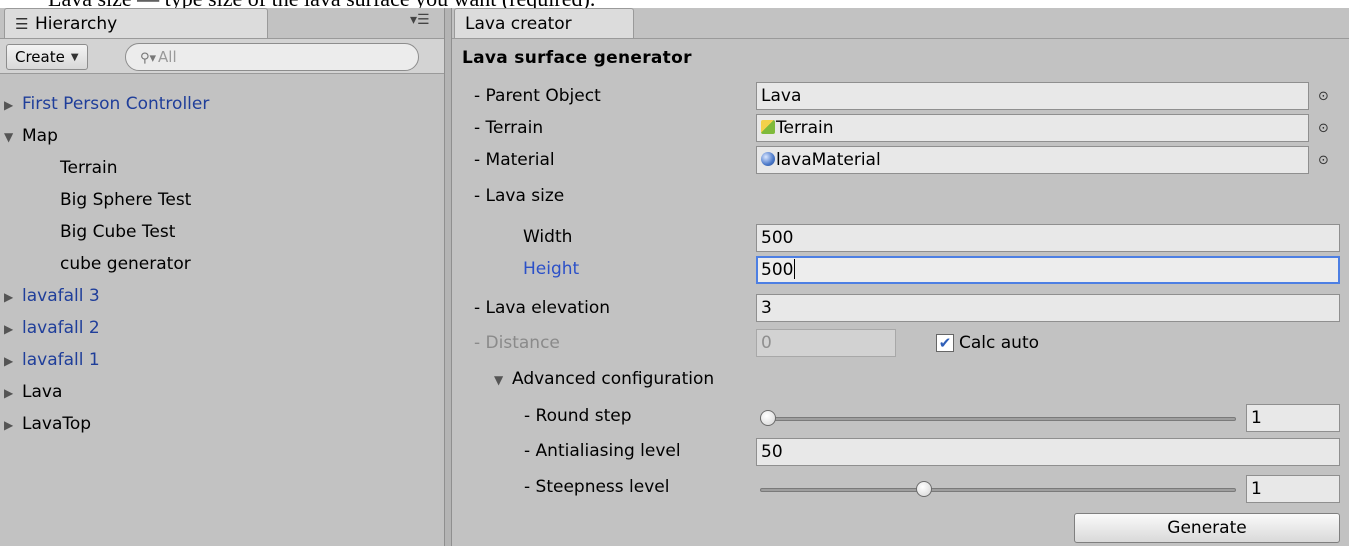  I want to click on text-cursor, so click(795, 269).